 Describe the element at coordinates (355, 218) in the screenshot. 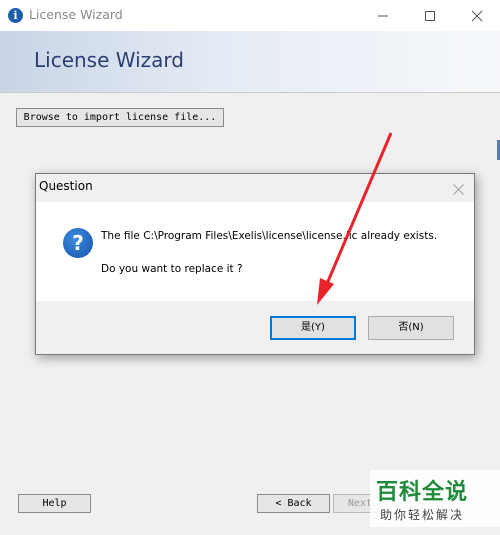

I see `annotation-arrow` at that location.